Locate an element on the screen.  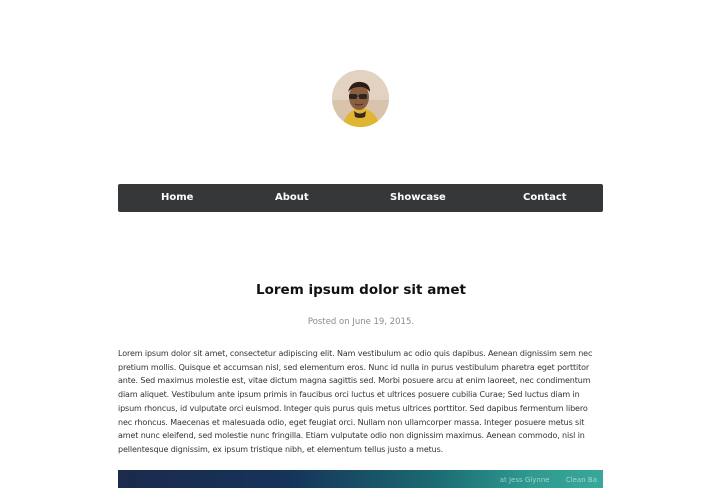
banner-caption: at Jess Glynne Clean Ba is located at coordinates (541, 480).